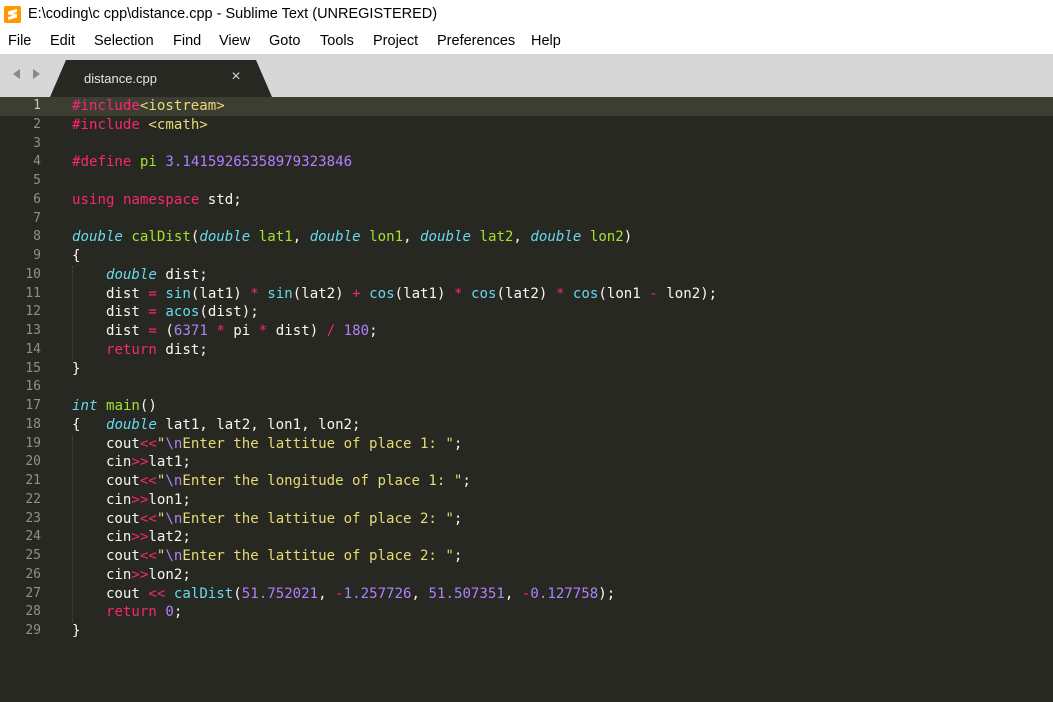 The image size is (1053, 702). Describe the element at coordinates (33, 349) in the screenshot. I see `line-number: 14` at that location.